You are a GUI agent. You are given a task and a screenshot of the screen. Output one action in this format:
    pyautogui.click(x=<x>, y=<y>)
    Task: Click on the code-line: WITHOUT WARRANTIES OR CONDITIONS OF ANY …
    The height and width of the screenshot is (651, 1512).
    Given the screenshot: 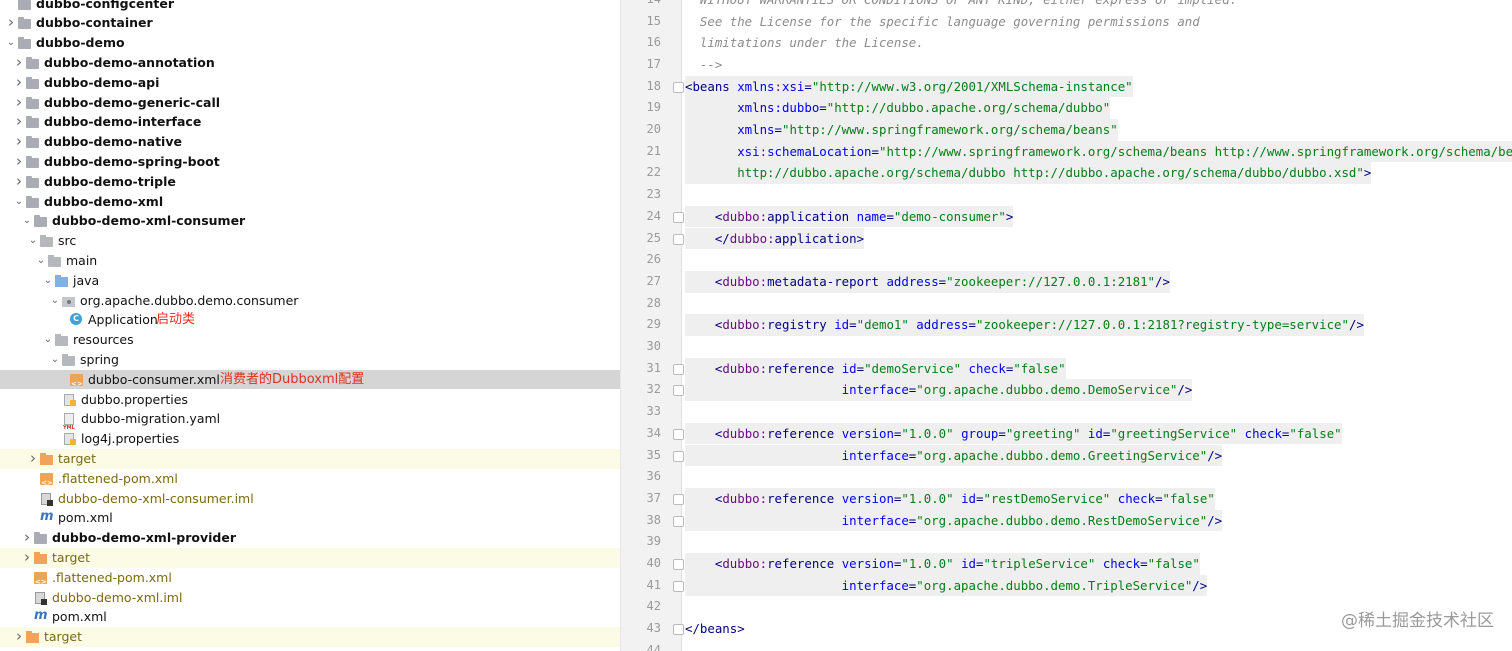 What is the action you would take?
    pyautogui.click(x=961, y=5)
    